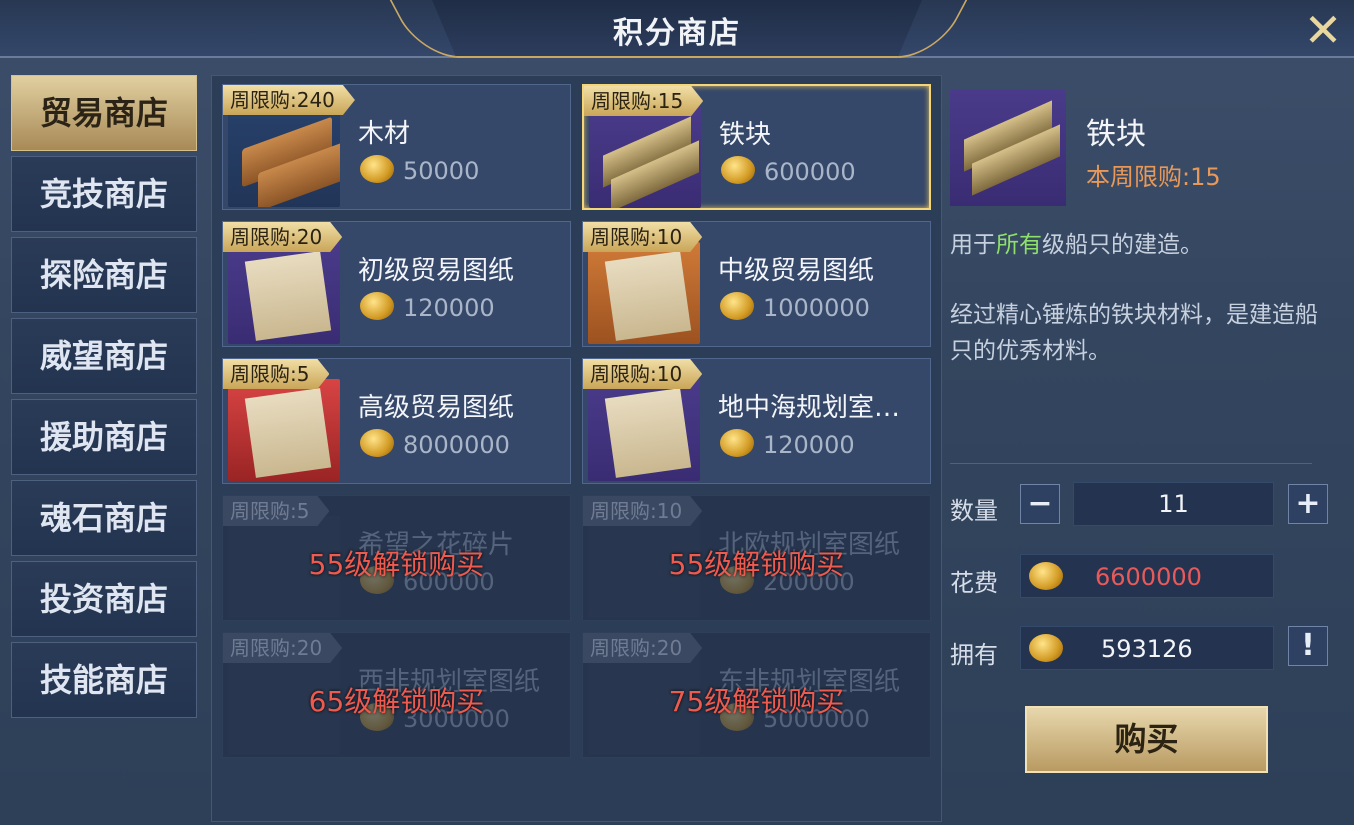  I want to click on unlock-requirement: 65级解锁购买, so click(396, 701).